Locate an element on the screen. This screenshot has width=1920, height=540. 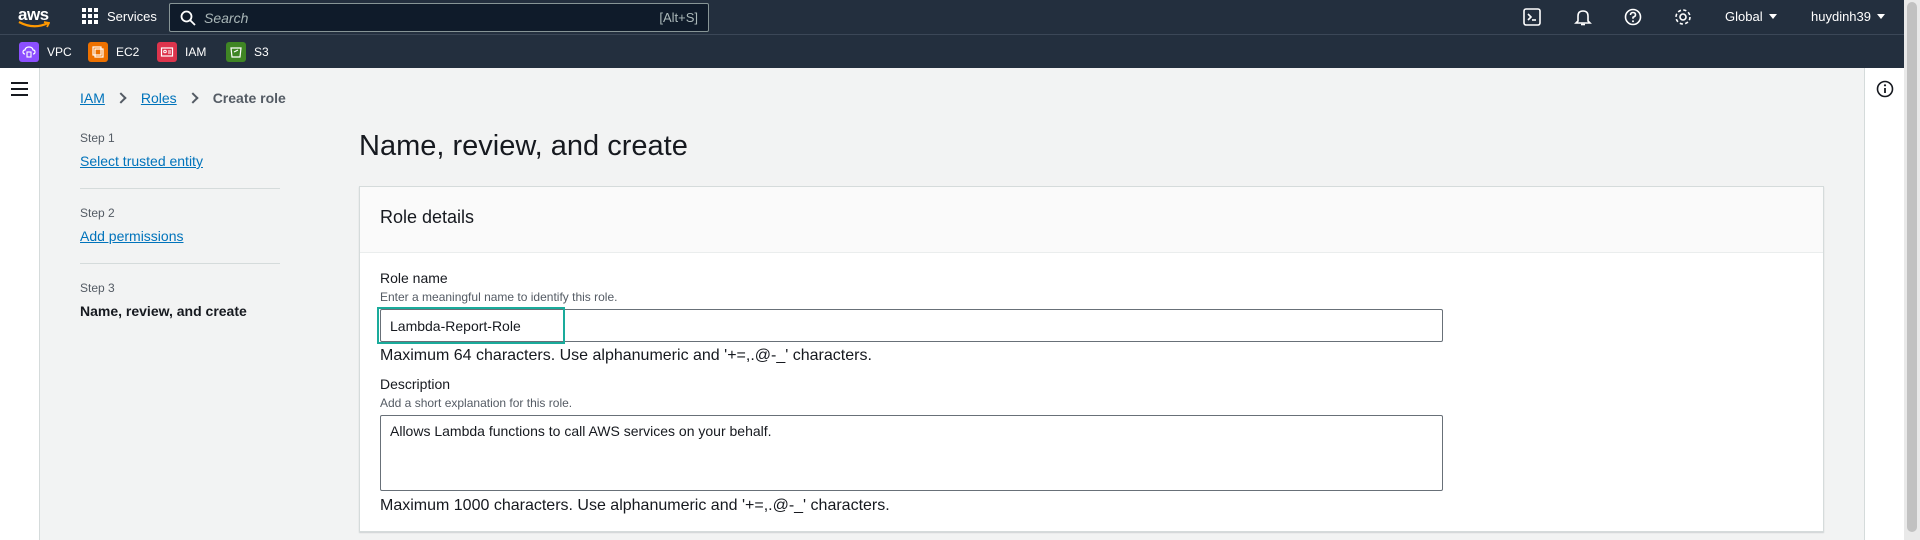
favorite-vpc: VPC is located at coordinates (45, 52).